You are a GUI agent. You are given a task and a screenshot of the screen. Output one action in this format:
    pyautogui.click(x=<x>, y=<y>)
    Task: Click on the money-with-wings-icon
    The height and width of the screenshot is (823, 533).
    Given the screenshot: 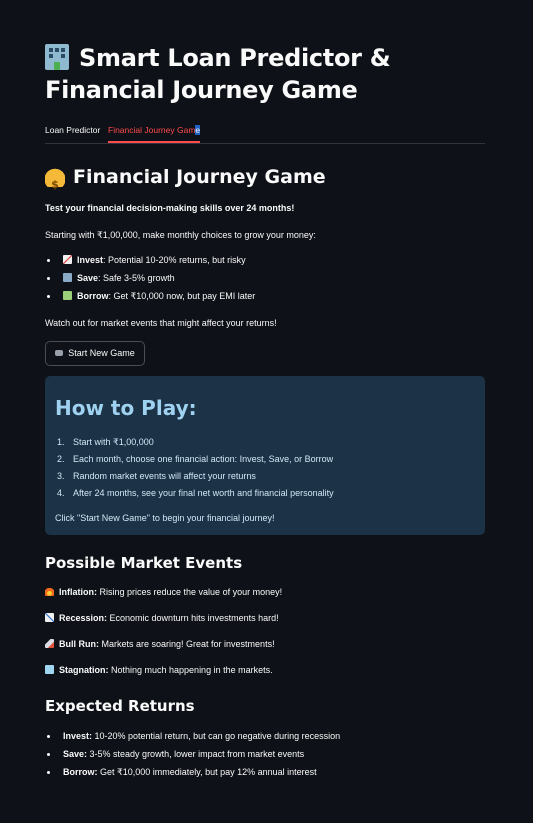 What is the action you would take?
    pyautogui.click(x=67, y=295)
    